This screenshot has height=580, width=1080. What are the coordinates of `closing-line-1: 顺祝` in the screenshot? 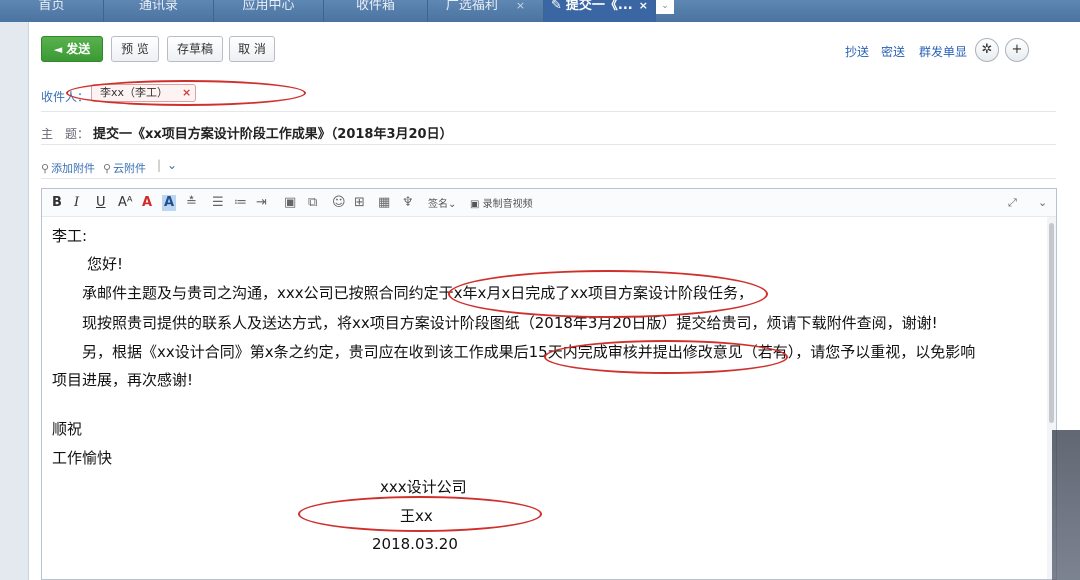 It's located at (67, 429).